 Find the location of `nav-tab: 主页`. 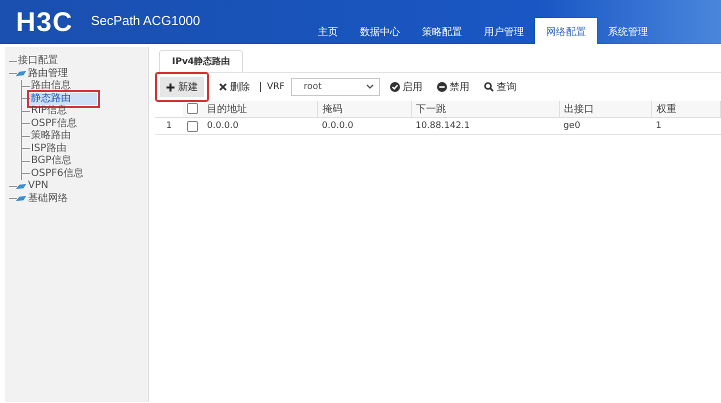

nav-tab: 主页 is located at coordinates (328, 31).